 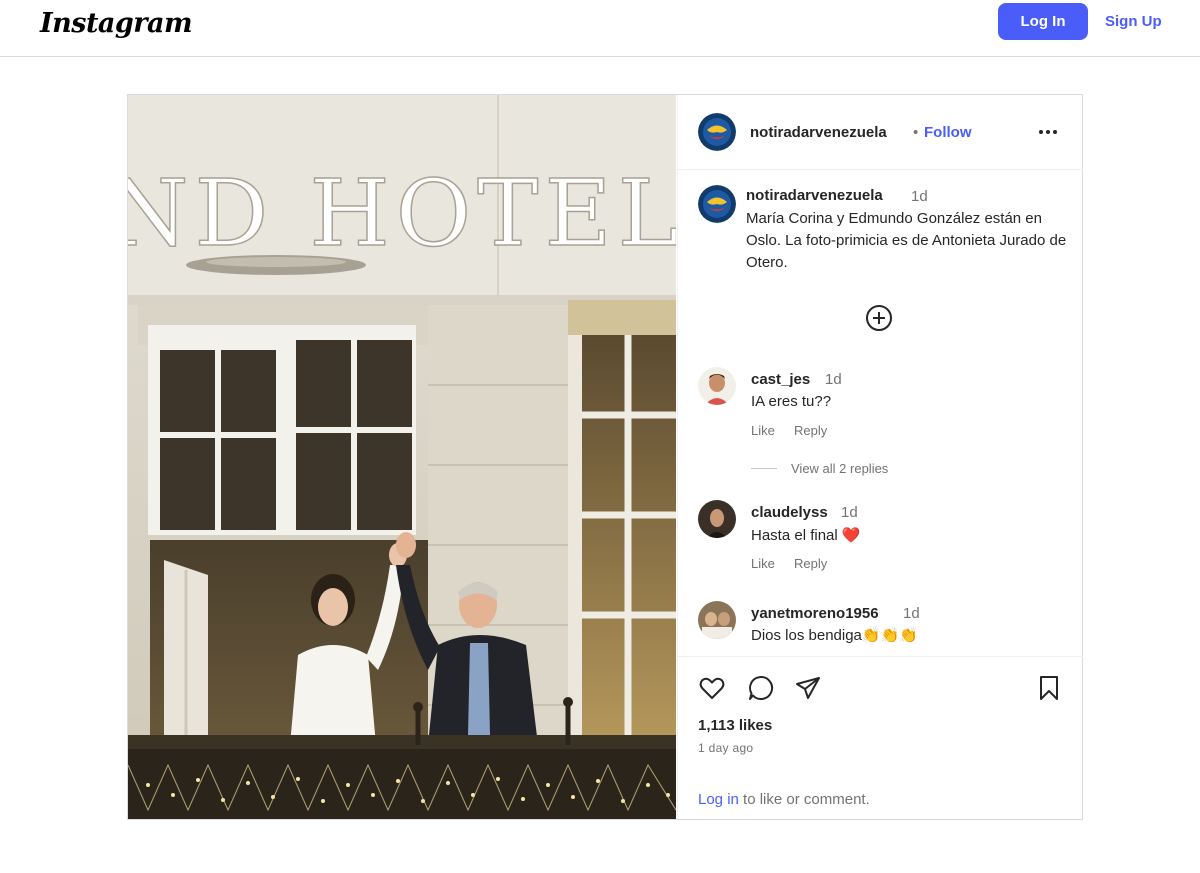 What do you see at coordinates (116, 23) in the screenshot?
I see `instagram-logo: Instagram` at bounding box center [116, 23].